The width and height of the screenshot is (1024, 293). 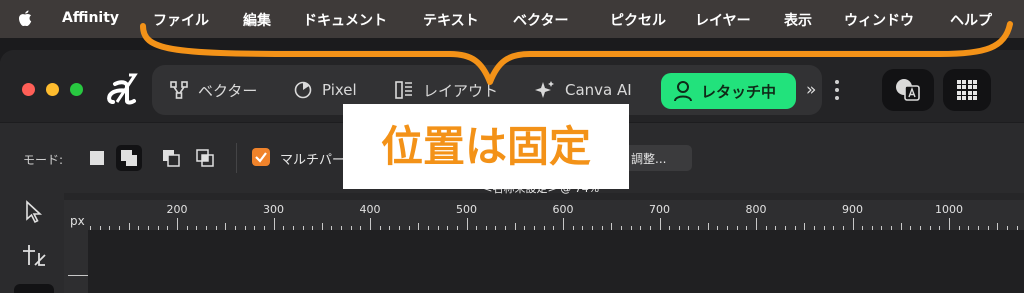 I want to click on move-tool-icon, so click(x=34, y=212).